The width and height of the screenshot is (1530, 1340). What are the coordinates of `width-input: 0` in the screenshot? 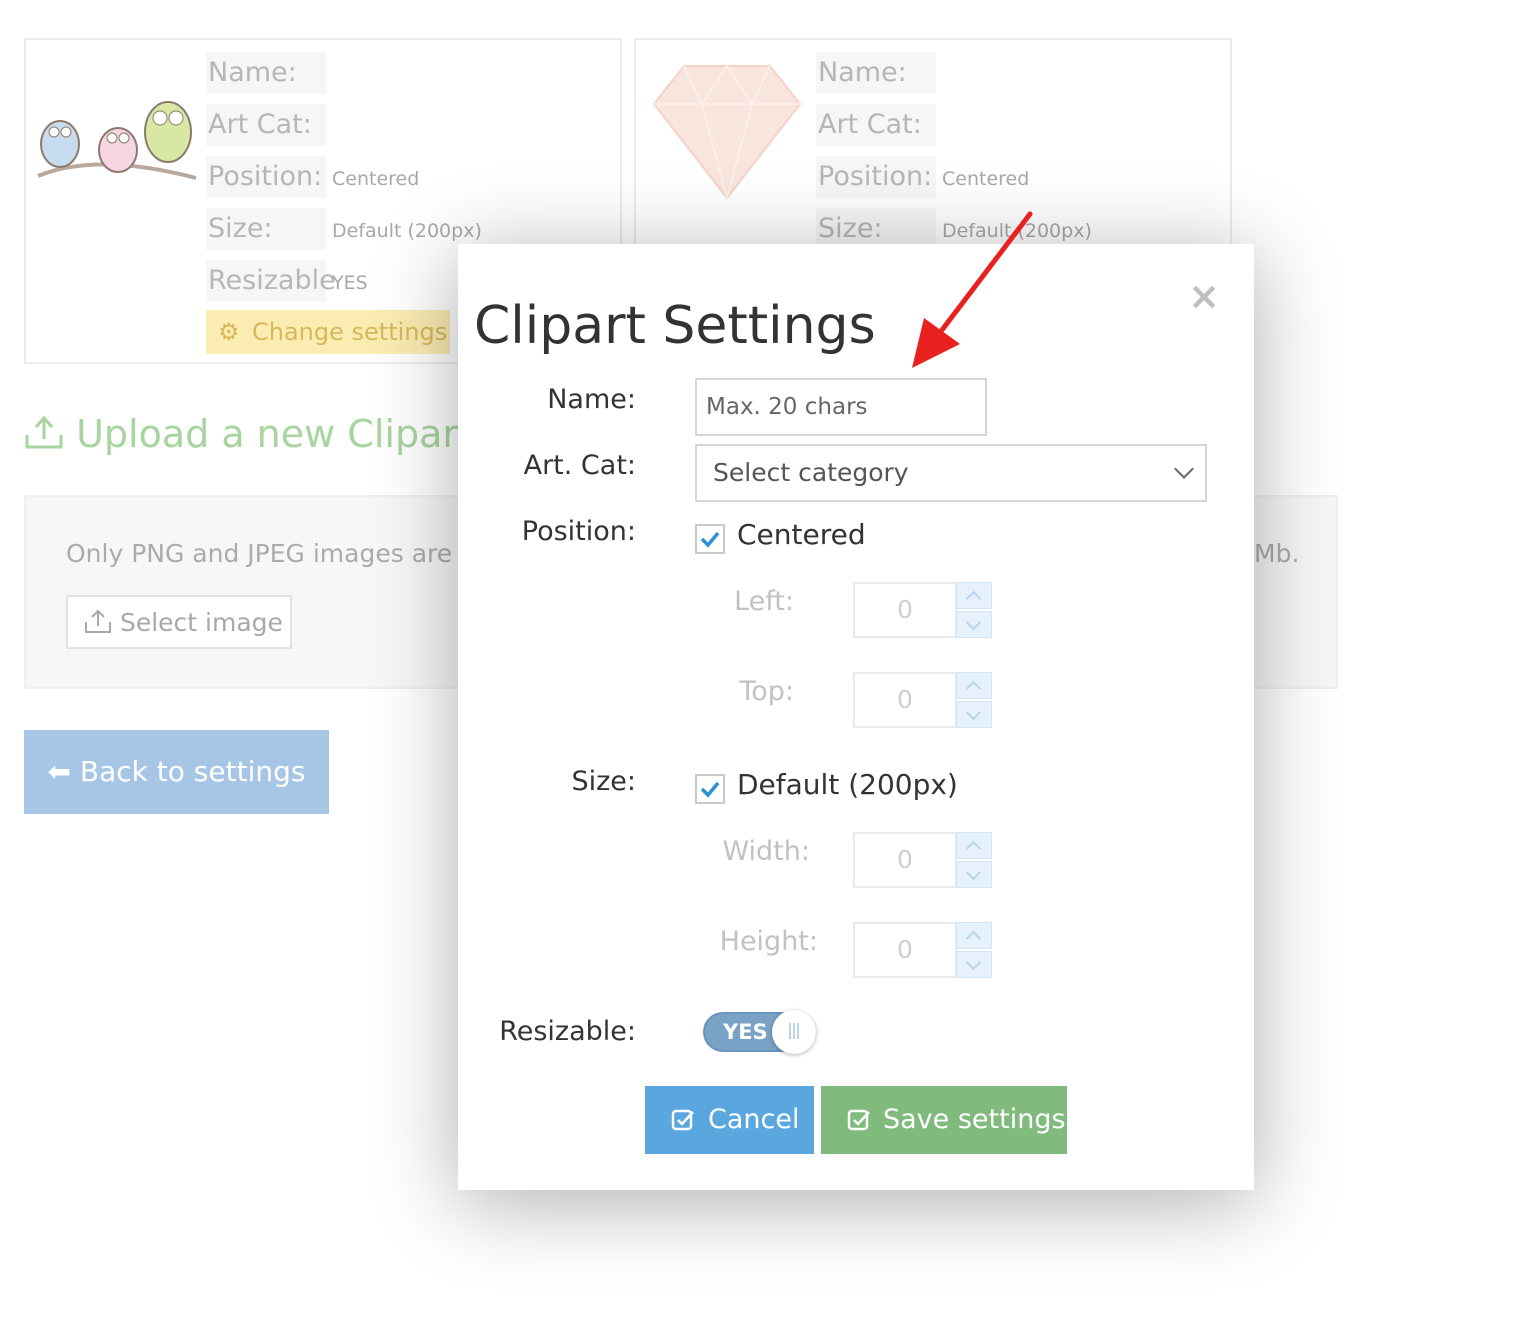 It's located at (905, 860).